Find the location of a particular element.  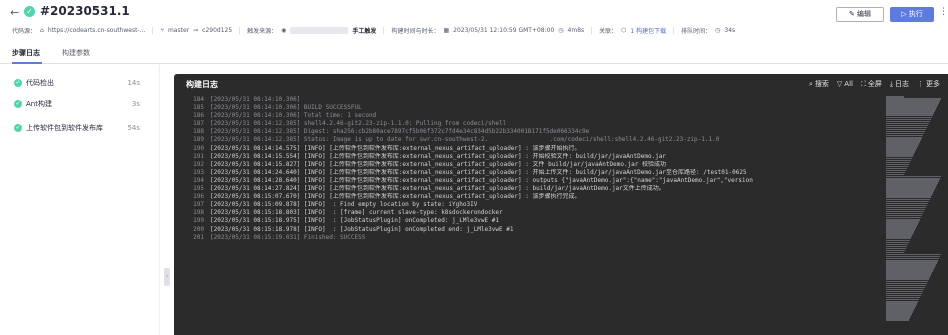

log-download-tool: ⤓ 日志 is located at coordinates (899, 84).